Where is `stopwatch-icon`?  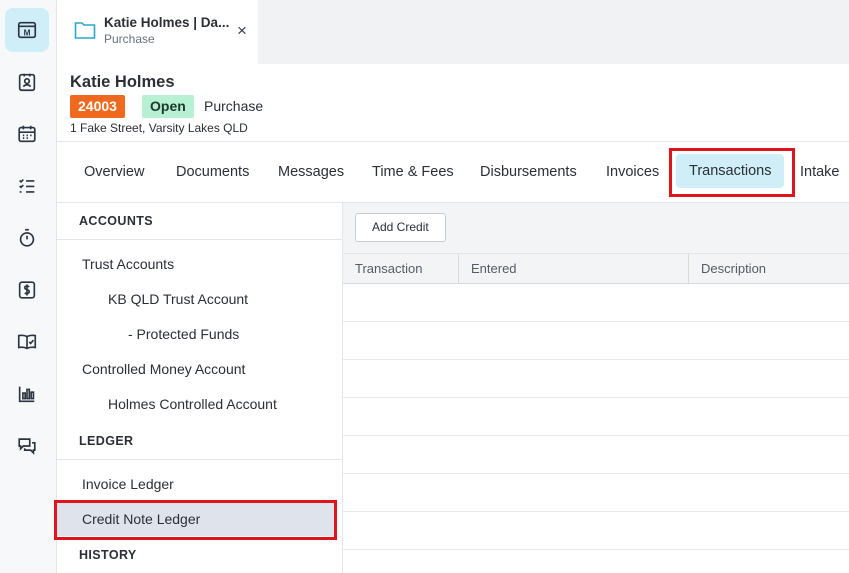 stopwatch-icon is located at coordinates (27, 237).